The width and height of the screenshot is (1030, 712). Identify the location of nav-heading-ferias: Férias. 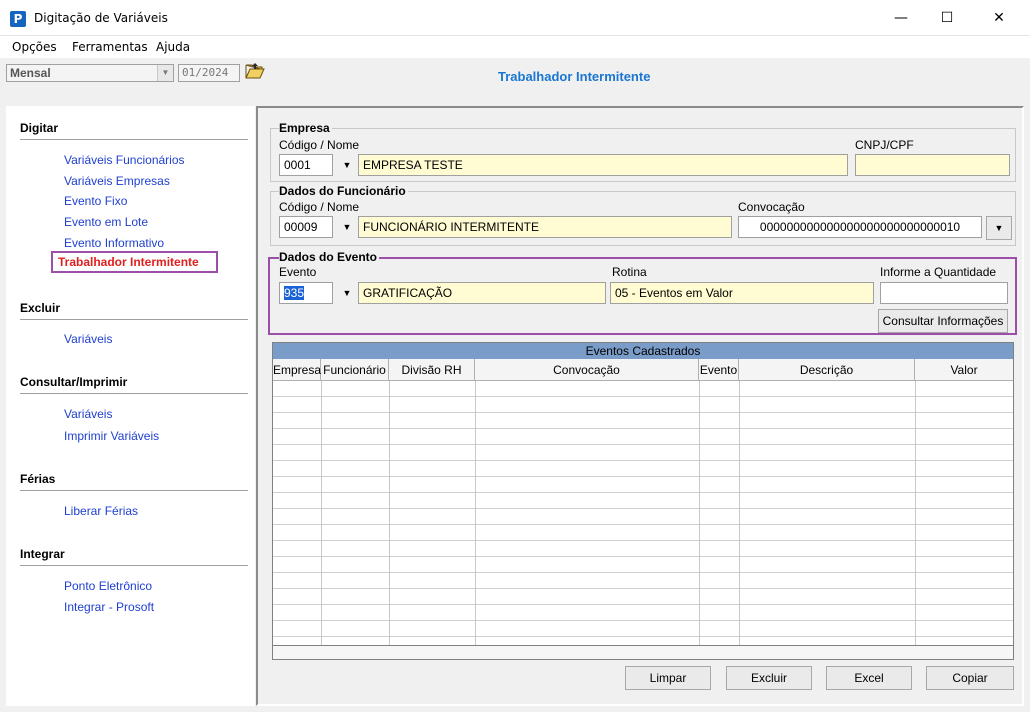
(38, 479).